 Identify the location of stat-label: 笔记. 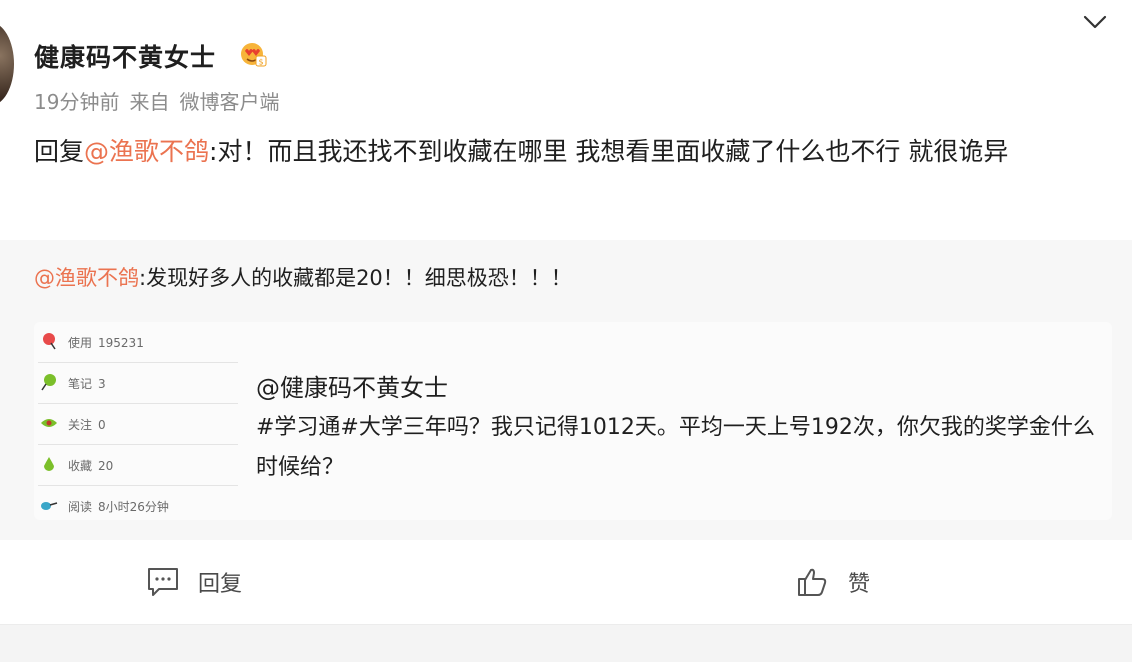
(80, 384).